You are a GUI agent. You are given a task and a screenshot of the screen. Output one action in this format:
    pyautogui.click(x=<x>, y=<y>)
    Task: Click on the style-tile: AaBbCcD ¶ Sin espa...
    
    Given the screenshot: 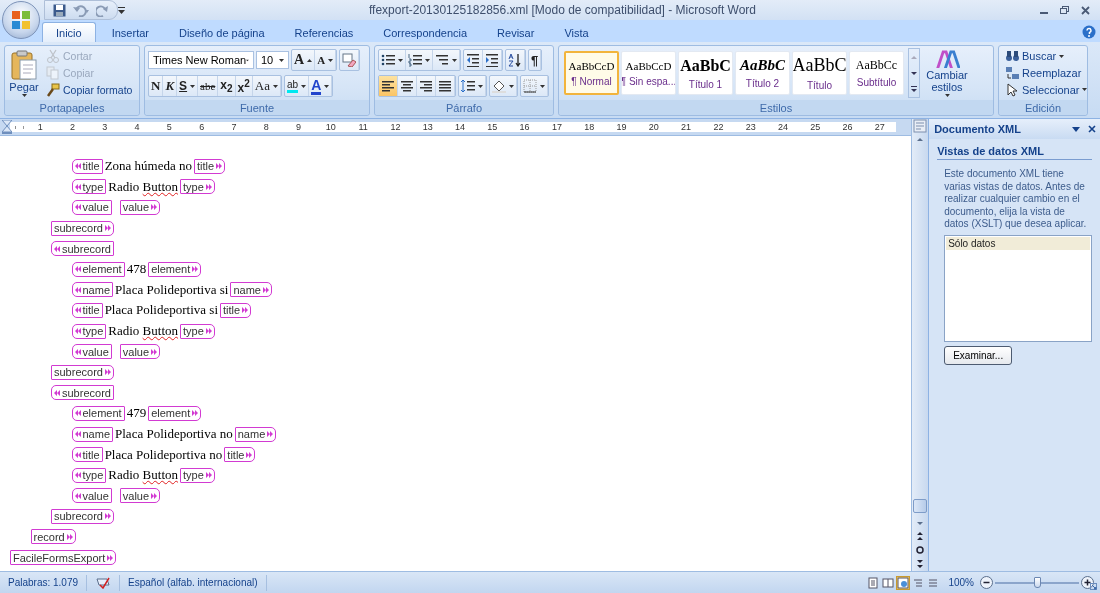 What is the action you would take?
    pyautogui.click(x=648, y=73)
    